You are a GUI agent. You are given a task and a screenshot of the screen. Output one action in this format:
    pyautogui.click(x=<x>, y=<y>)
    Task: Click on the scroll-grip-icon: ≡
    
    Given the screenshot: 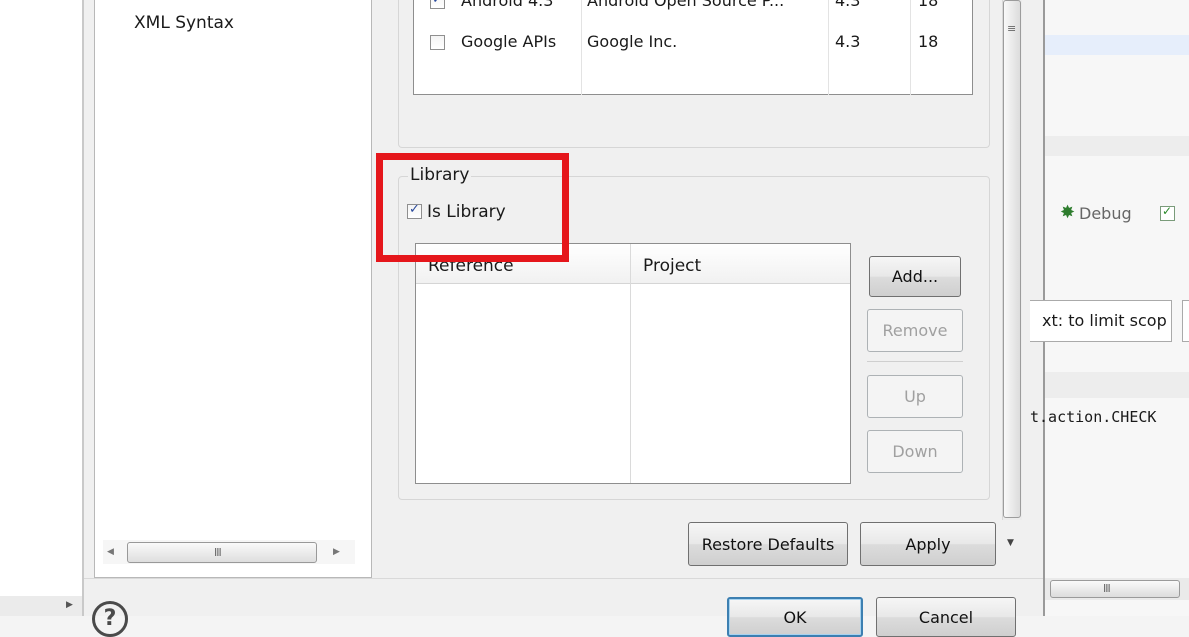 What is the action you would take?
    pyautogui.click(x=1012, y=28)
    